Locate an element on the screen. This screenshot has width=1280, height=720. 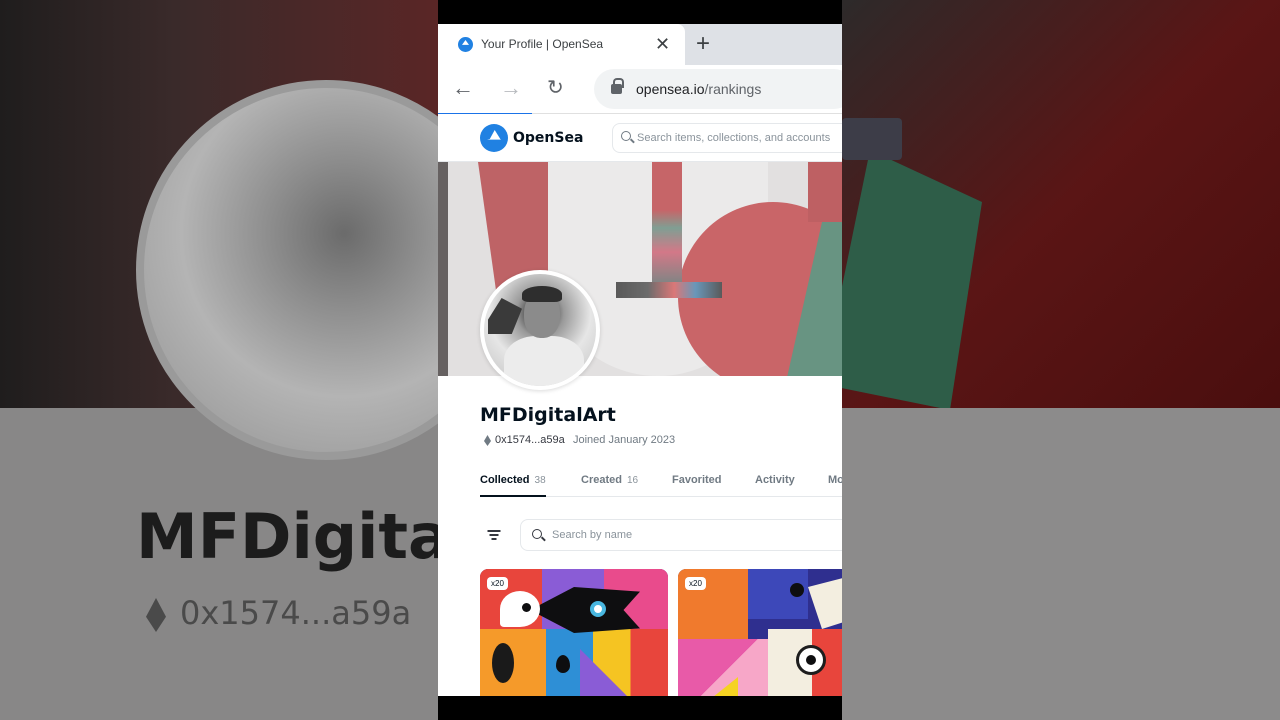
filter-icon is located at coordinates (494, 535).